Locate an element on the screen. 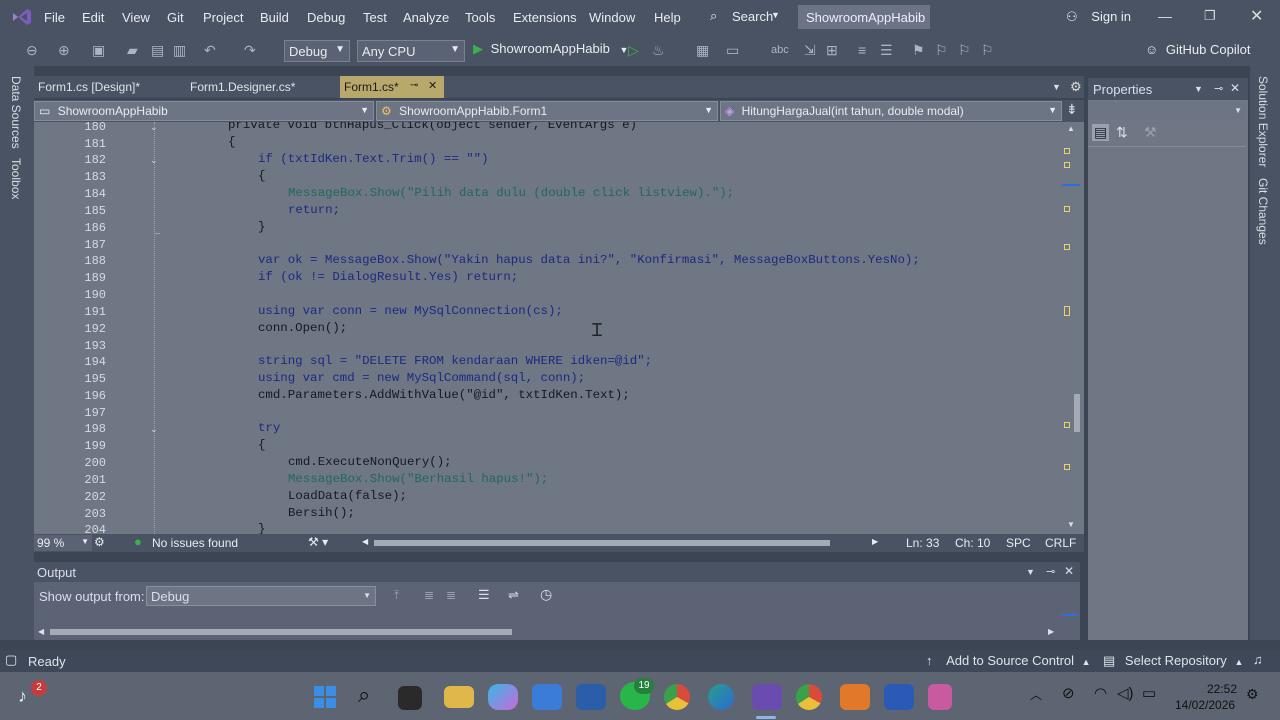 The height and width of the screenshot is (720, 1280). configuration-select: Debug ▼ is located at coordinates (317, 51).